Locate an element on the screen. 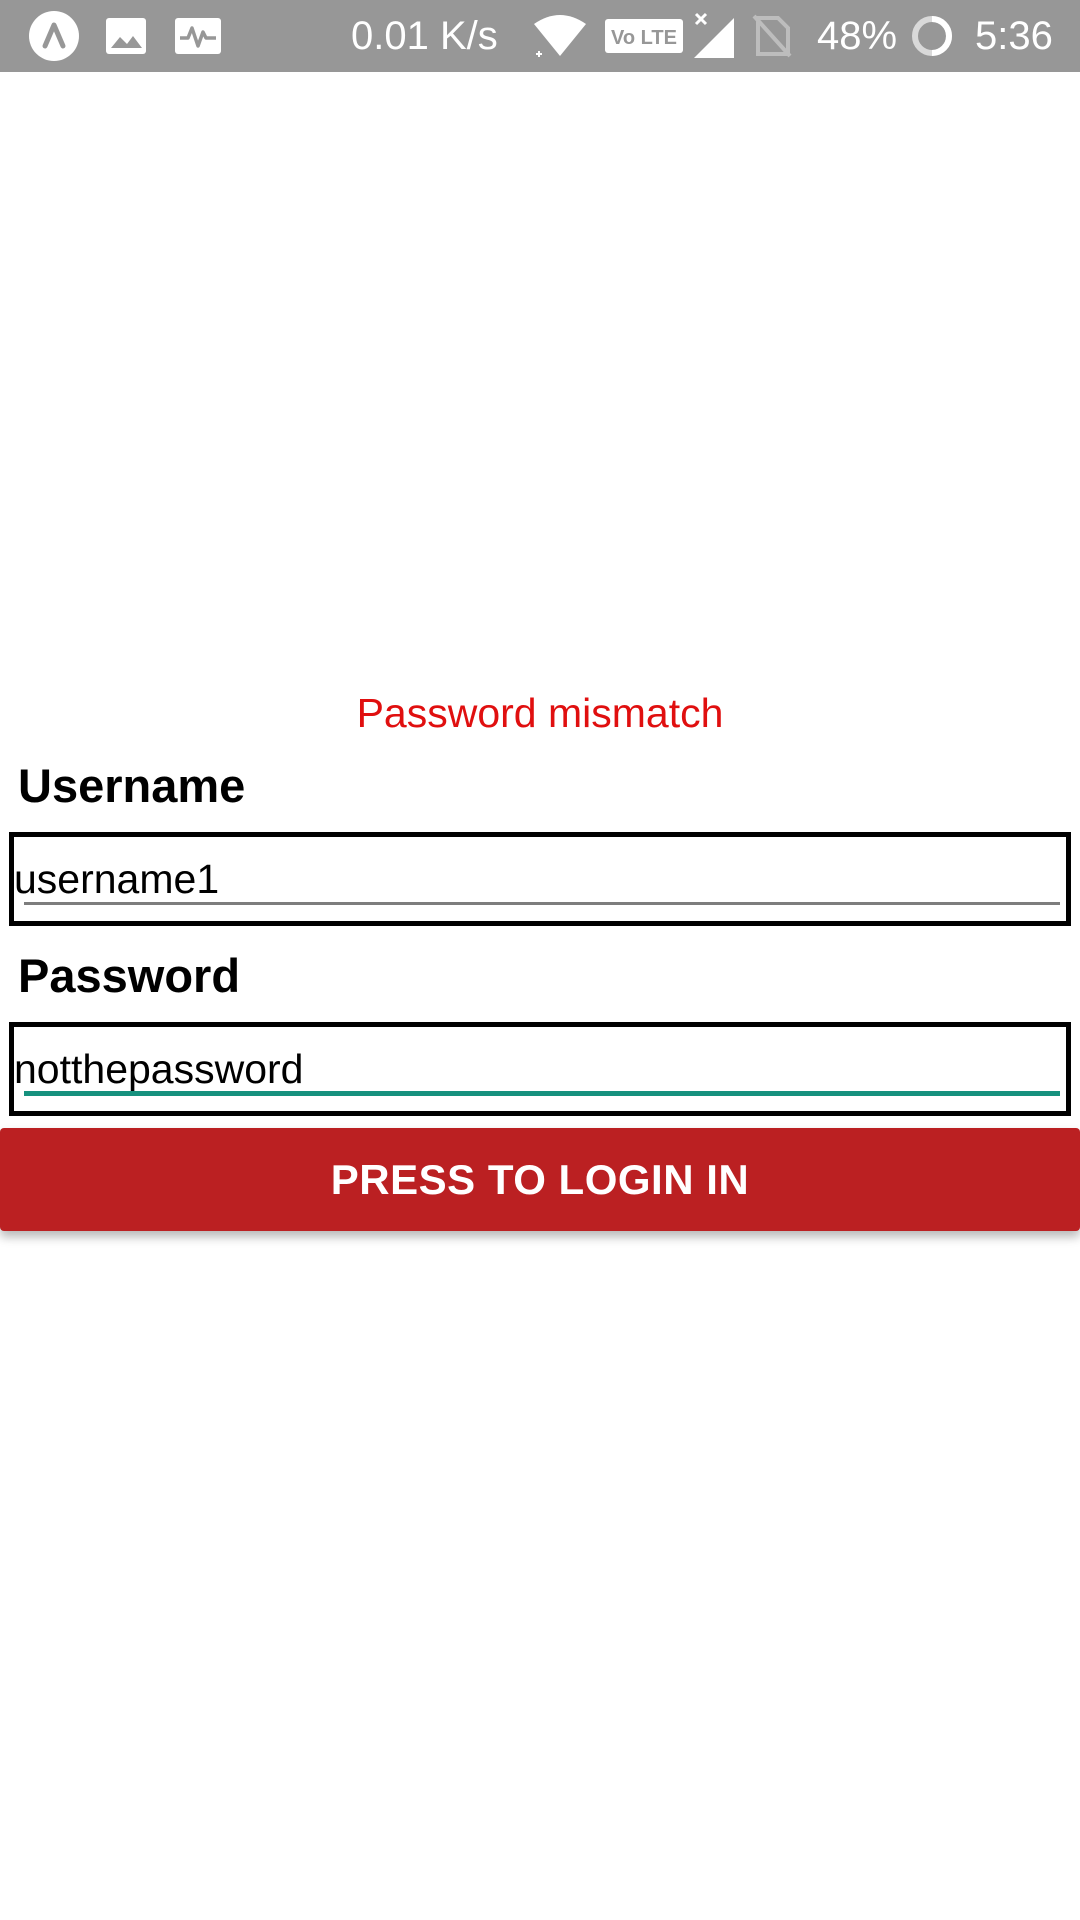 The height and width of the screenshot is (1920, 1080). image-icon is located at coordinates (126, 36).